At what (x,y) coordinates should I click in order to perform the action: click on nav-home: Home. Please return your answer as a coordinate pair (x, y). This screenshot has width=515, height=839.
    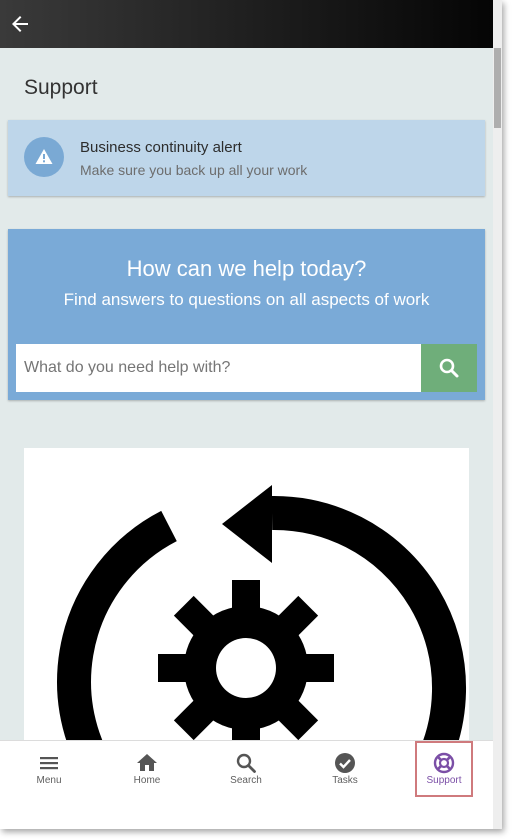
    Looking at the image, I should click on (147, 771).